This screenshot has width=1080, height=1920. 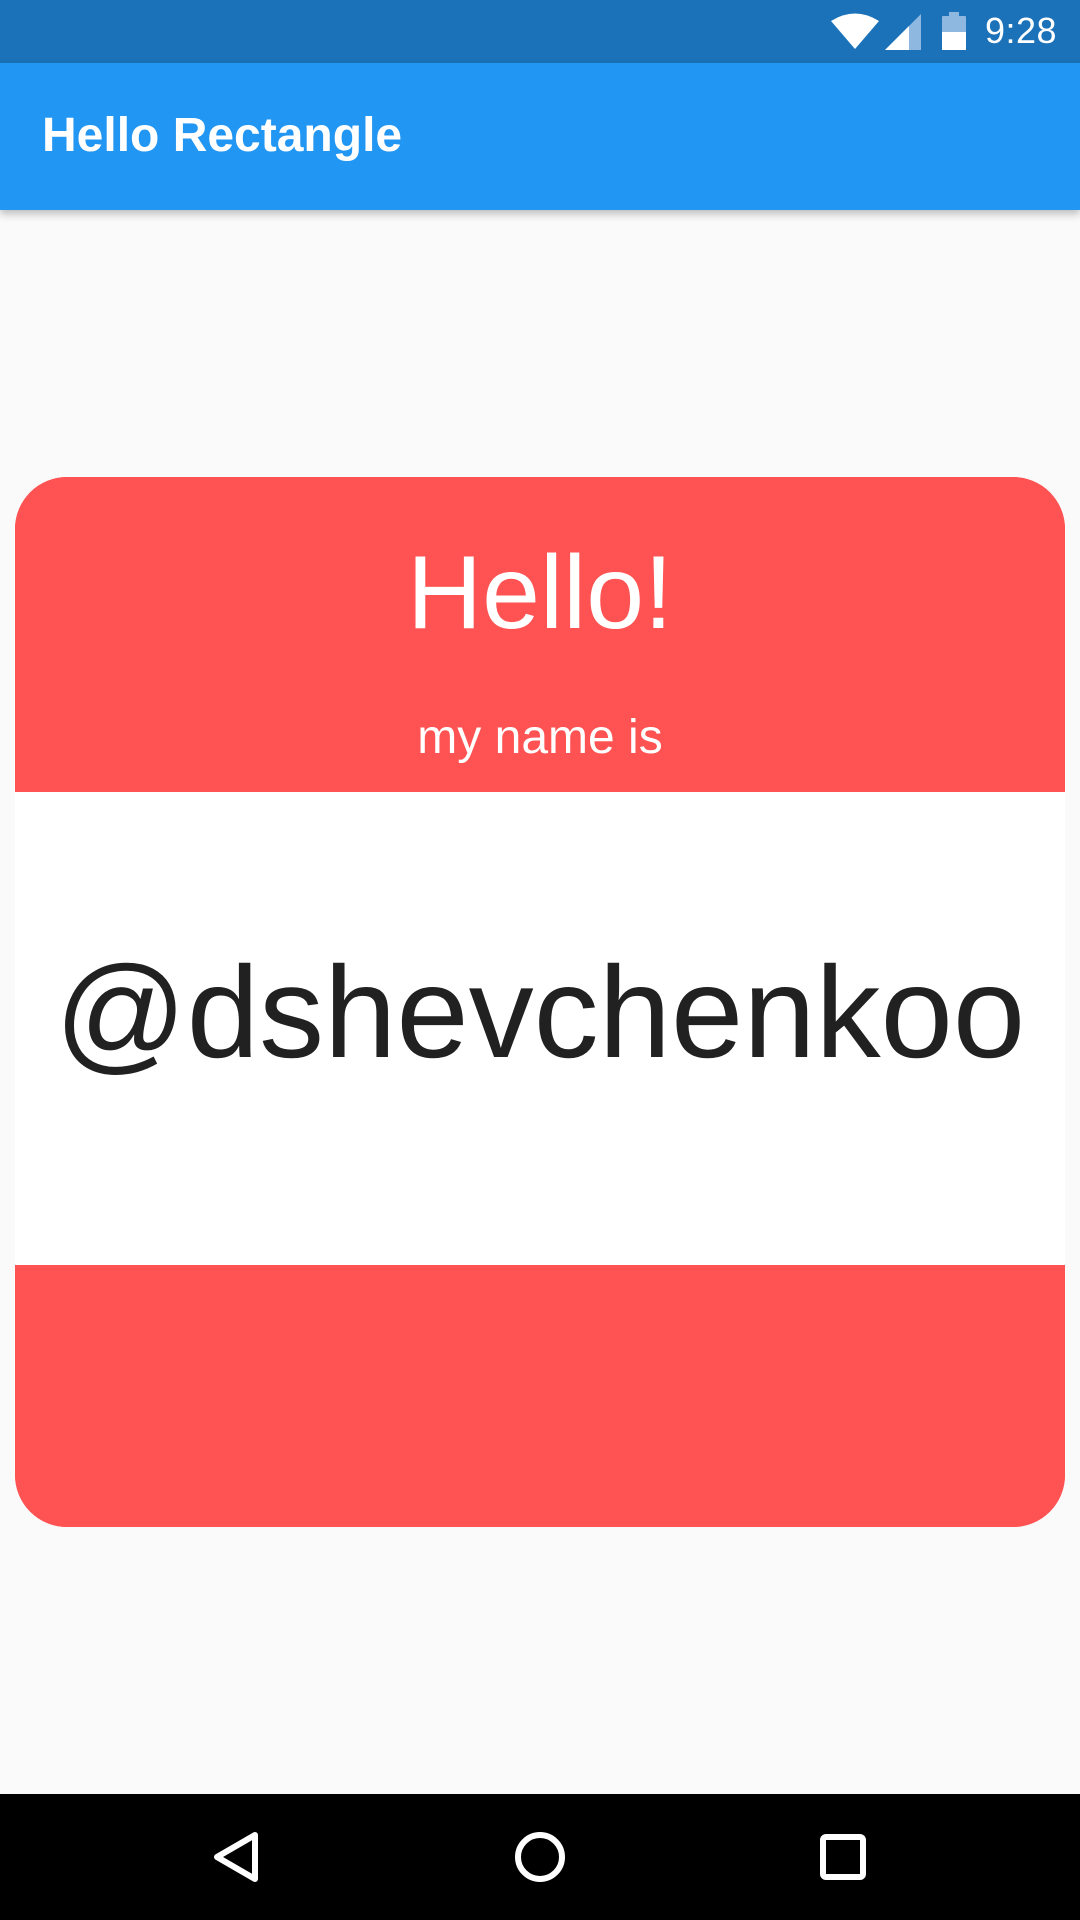 I want to click on recents-icon, so click(x=843, y=1857).